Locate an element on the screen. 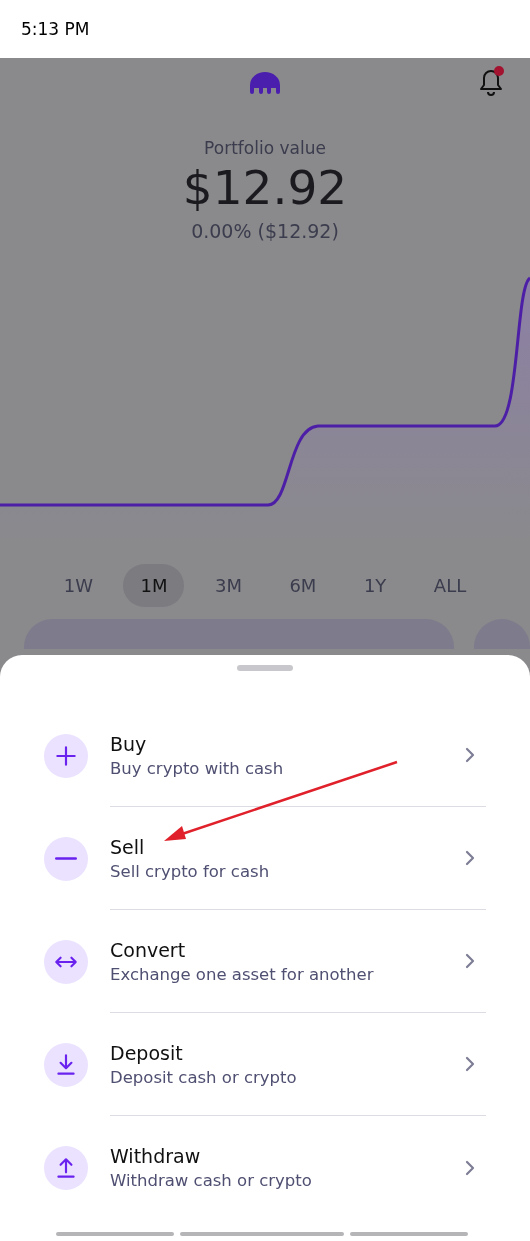 Image resolution: width=530 pixels, height=1241 pixels. range-tab: ALL is located at coordinates (450, 585).